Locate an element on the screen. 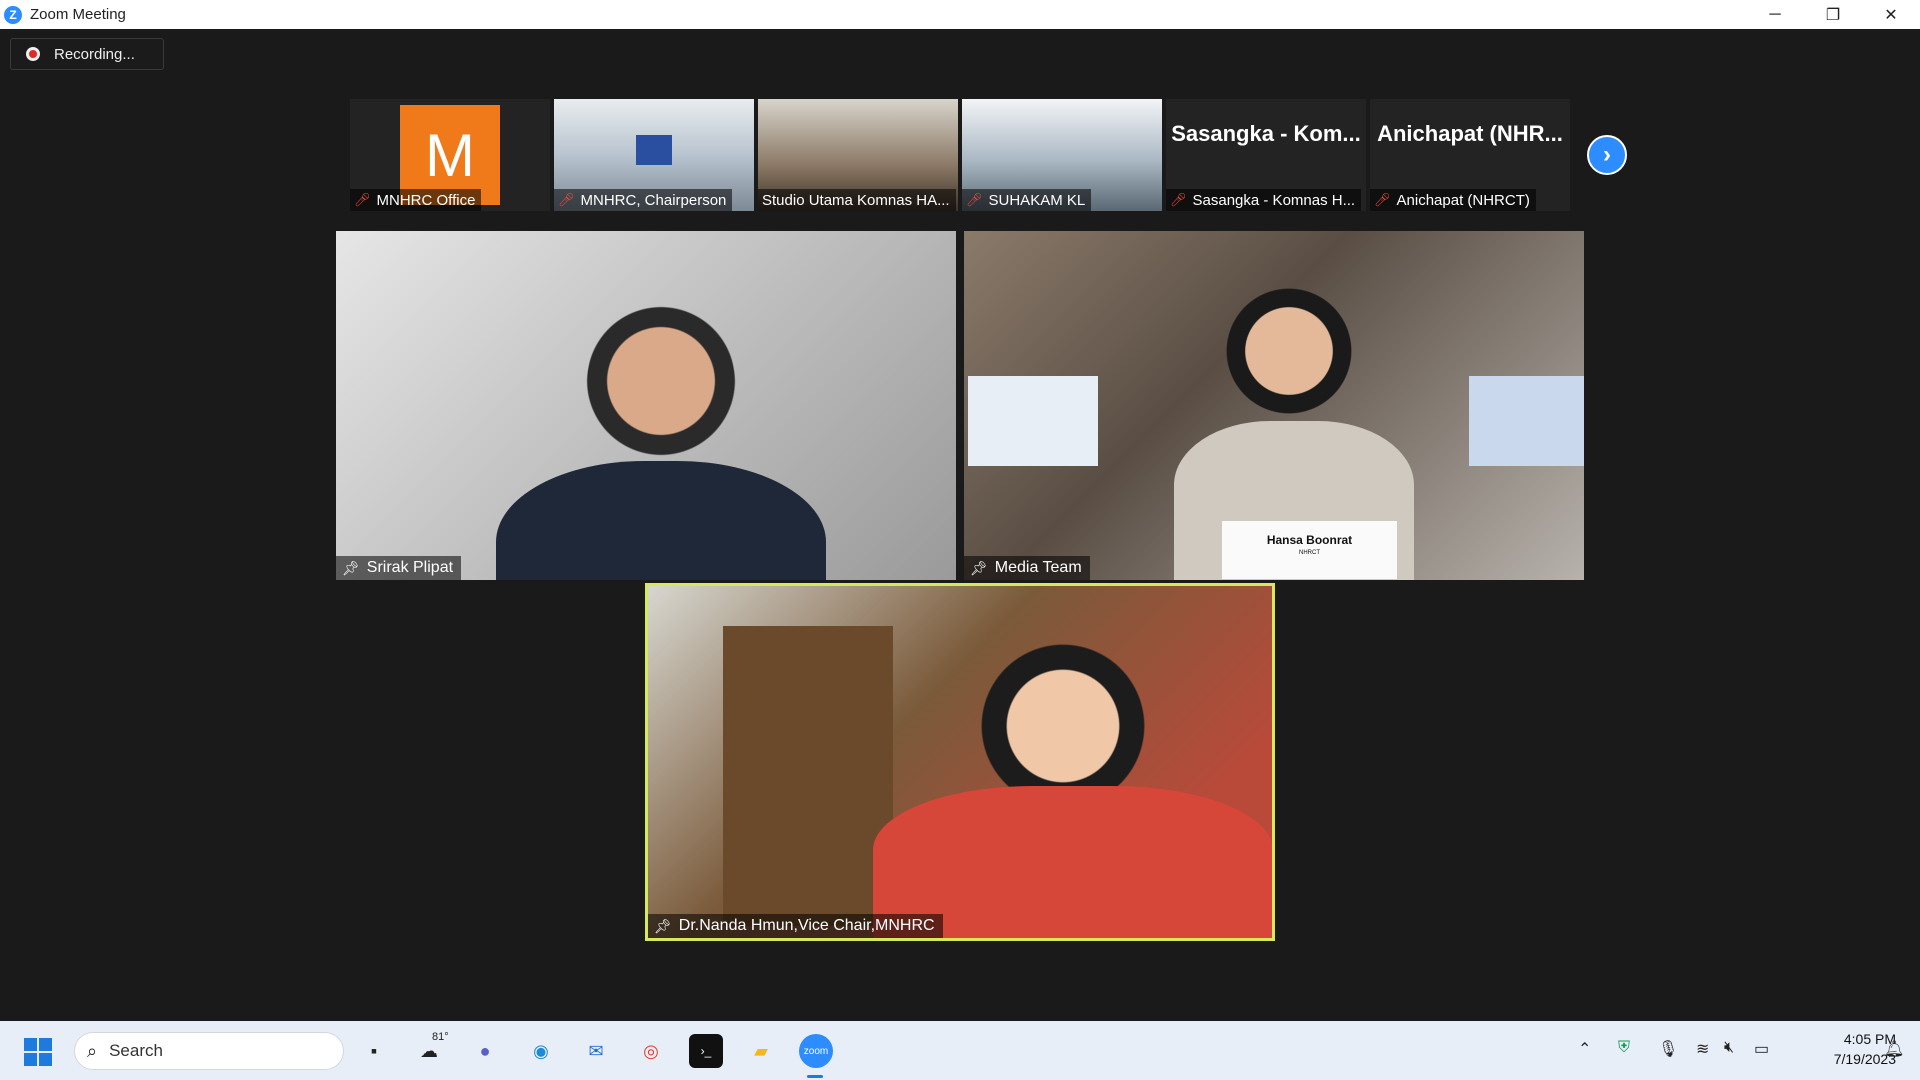 The height and width of the screenshot is (1080, 1920). active-speaker-tile: 📌︎ Dr.Nanda Hmun,Vice Chair,MNHRC is located at coordinates (960, 762).